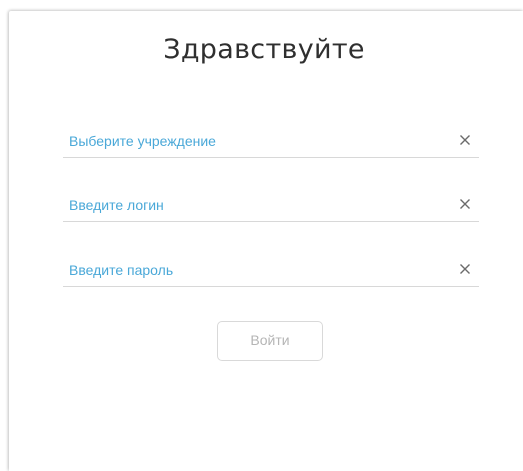  I want to click on login-field-placeholder: Введите логин, so click(116, 205).